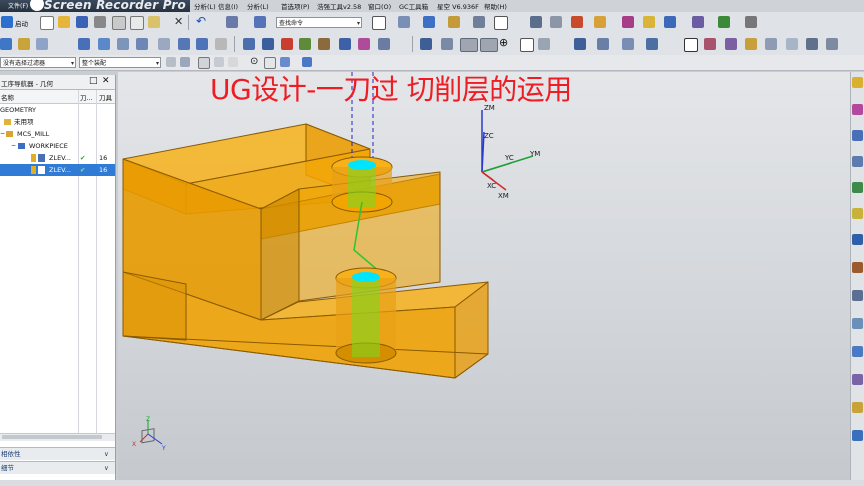 The width and height of the screenshot is (864, 486). Describe the element at coordinates (857, 267) in the screenshot. I see `palette-icon` at that location.